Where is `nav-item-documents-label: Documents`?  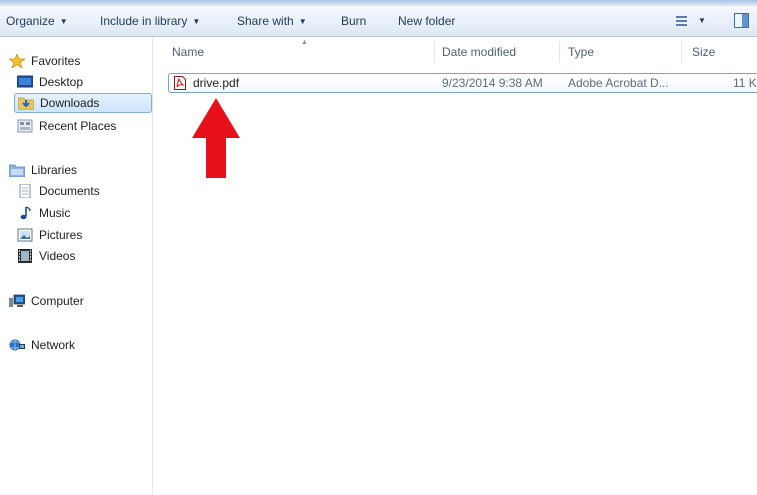 nav-item-documents-label: Documents is located at coordinates (69, 191).